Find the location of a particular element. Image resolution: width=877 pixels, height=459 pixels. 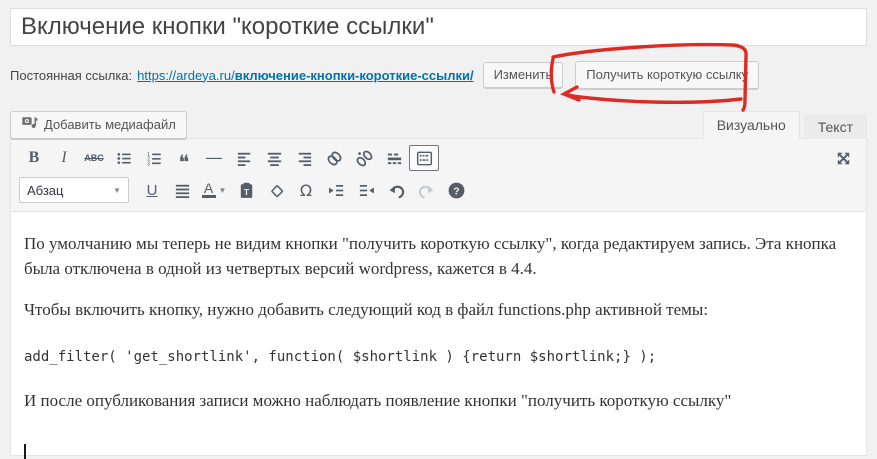

help-button: ? is located at coordinates (456, 190).